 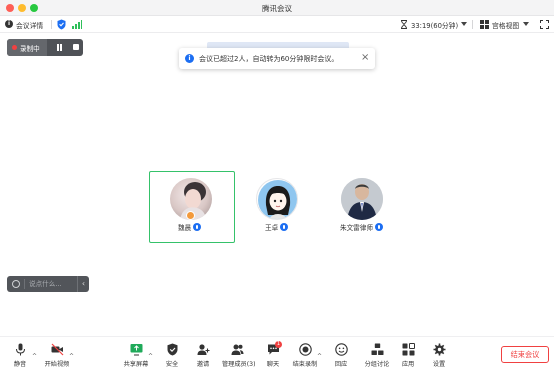 I want to click on recording-widget: 录制中, so click(x=45, y=47).